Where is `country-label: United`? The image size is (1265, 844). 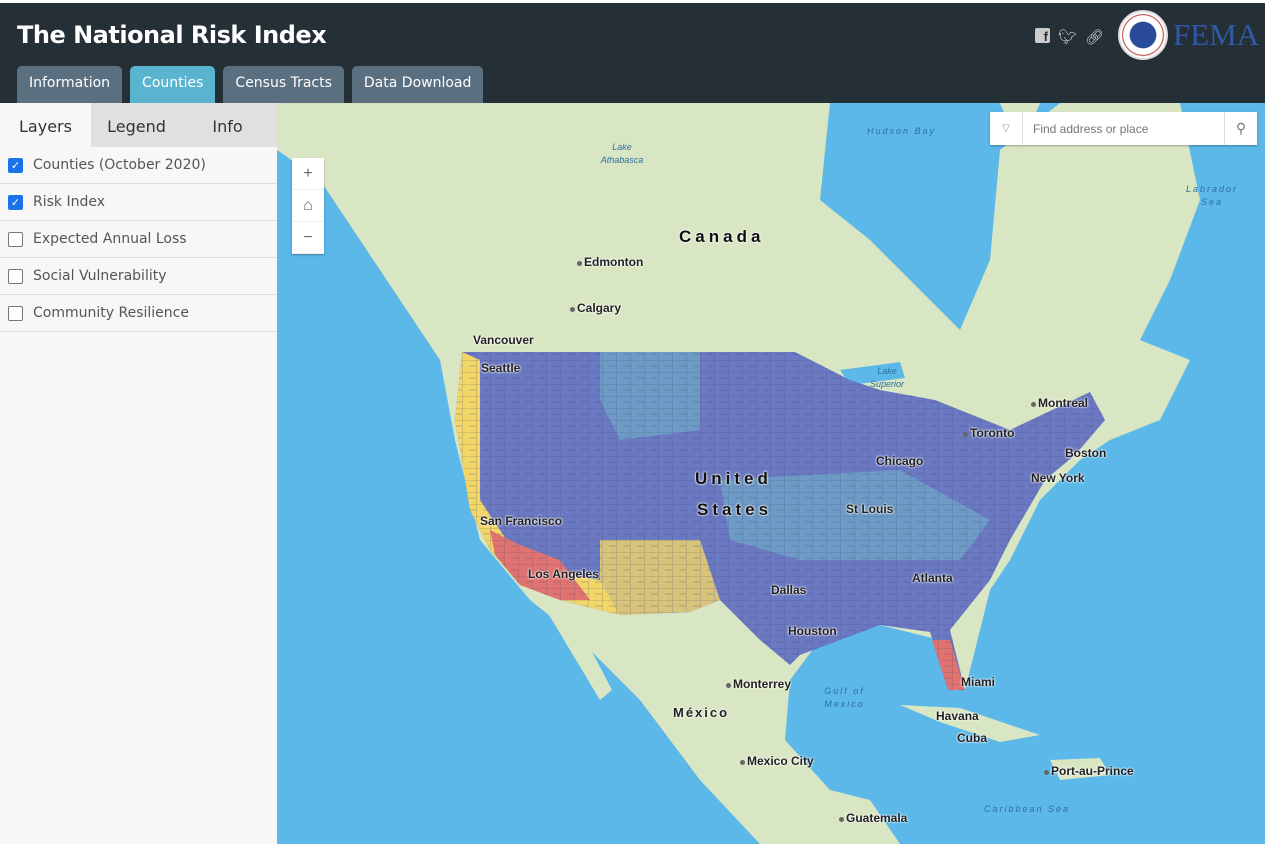 country-label: United is located at coordinates (733, 478).